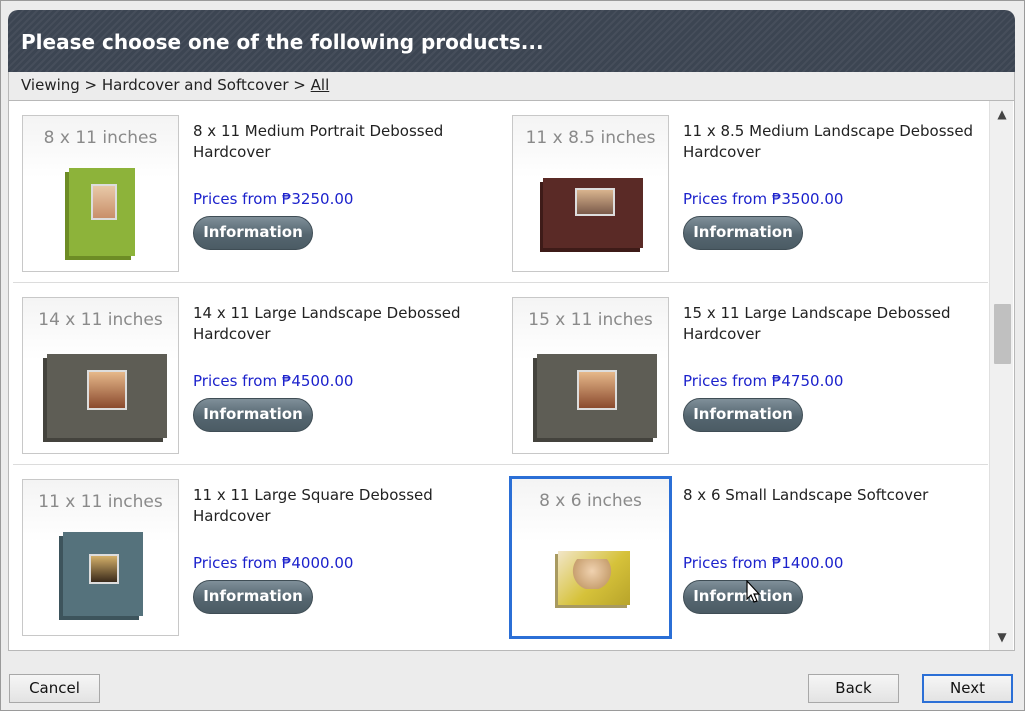  I want to click on product-price: Prices from ₱3500.00, so click(763, 199).